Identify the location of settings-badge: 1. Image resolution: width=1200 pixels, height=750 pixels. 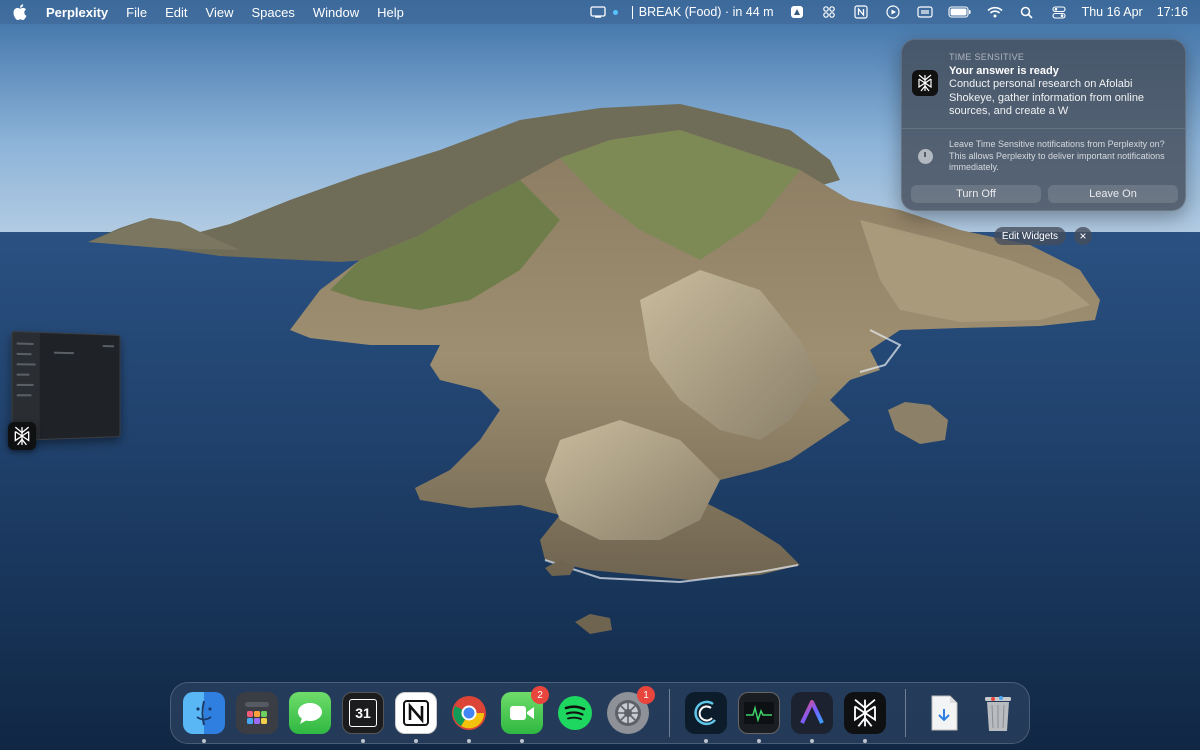
(646, 695).